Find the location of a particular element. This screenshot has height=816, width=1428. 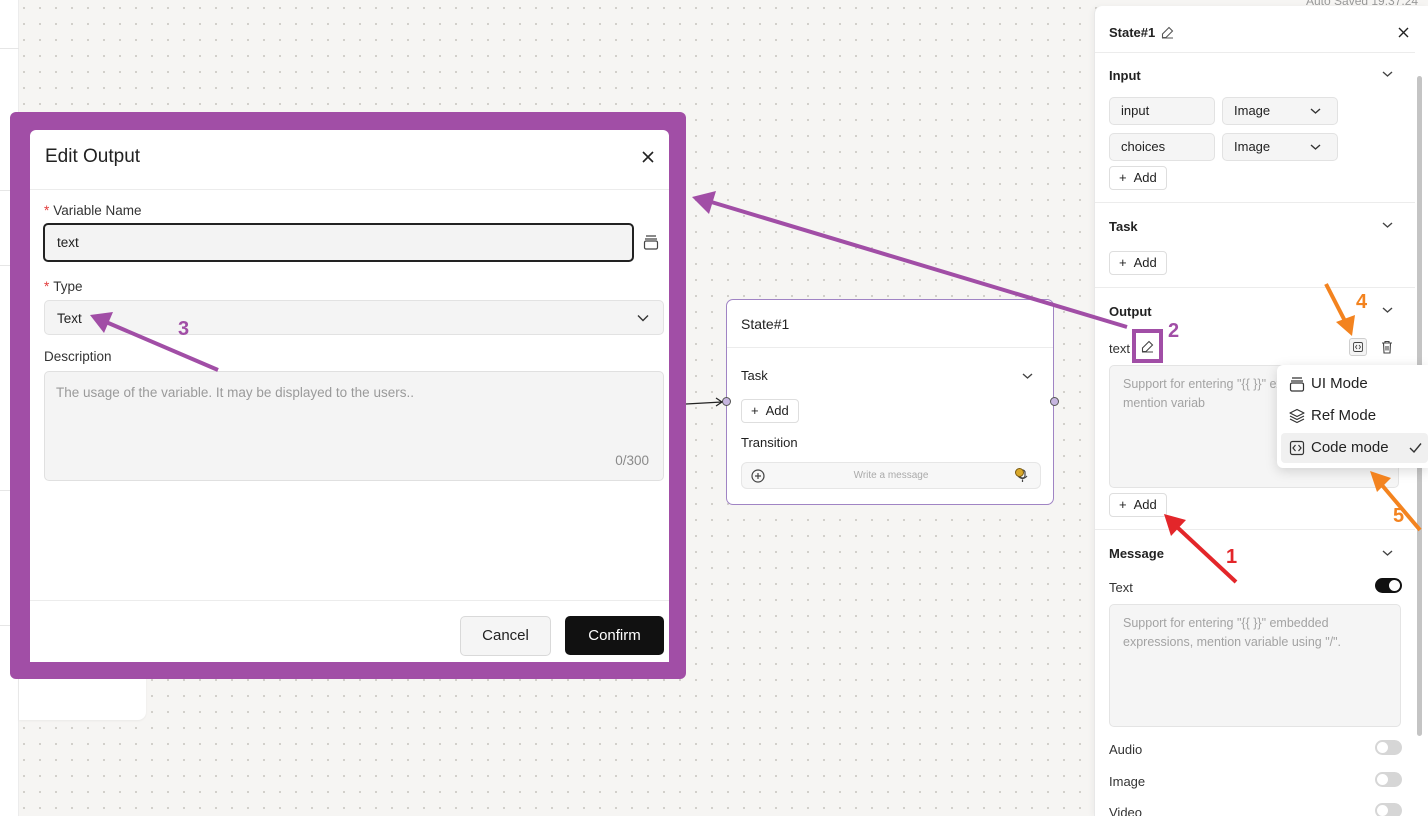

mode-switch-button is located at coordinates (1358, 347).